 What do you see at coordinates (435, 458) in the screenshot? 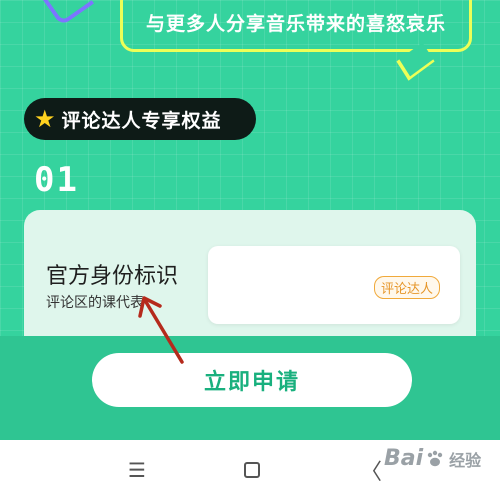
I see `paw-icon` at bounding box center [435, 458].